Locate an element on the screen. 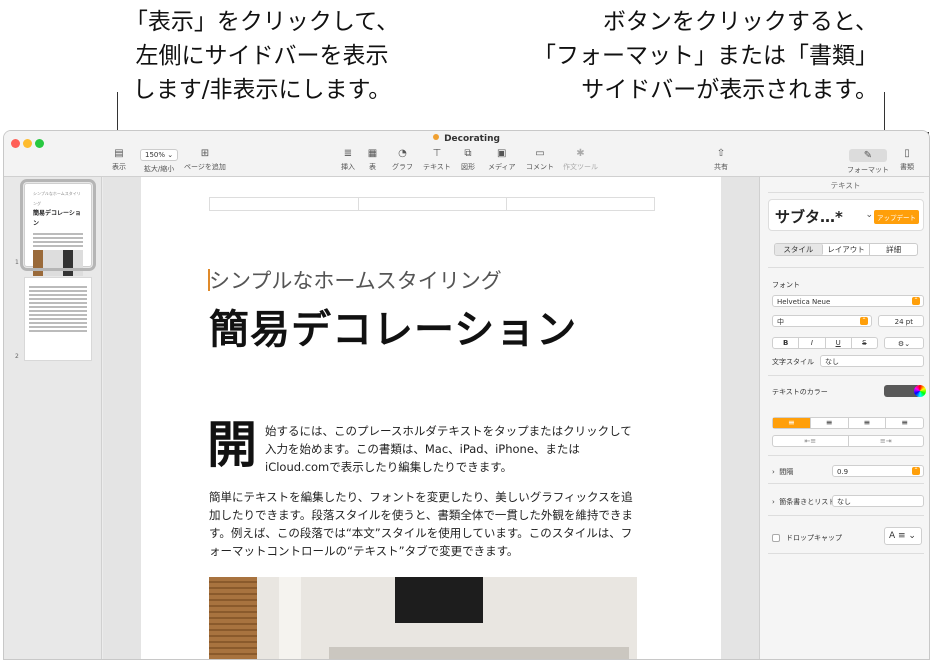 The height and width of the screenshot is (660, 931). drop-cap: 開 is located at coordinates (232, 445).